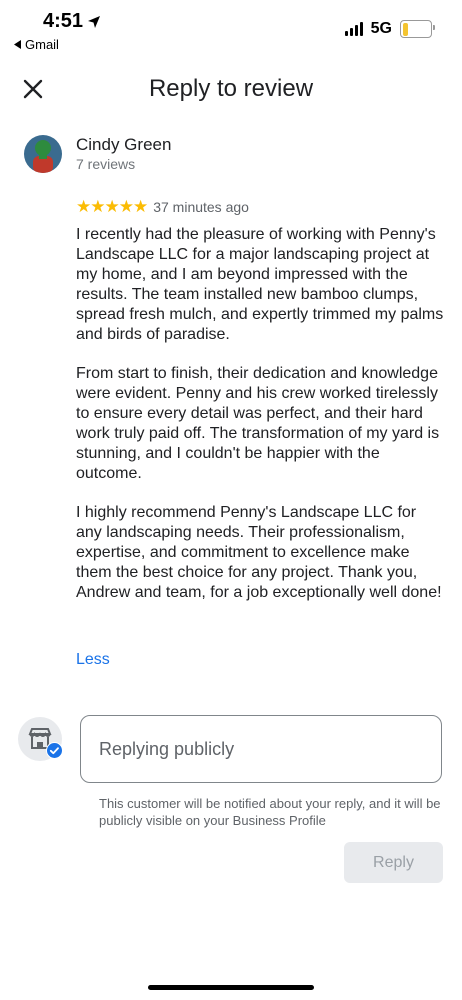 This screenshot has width=462, height=1000. I want to click on status-time: 4:51, so click(72, 21).